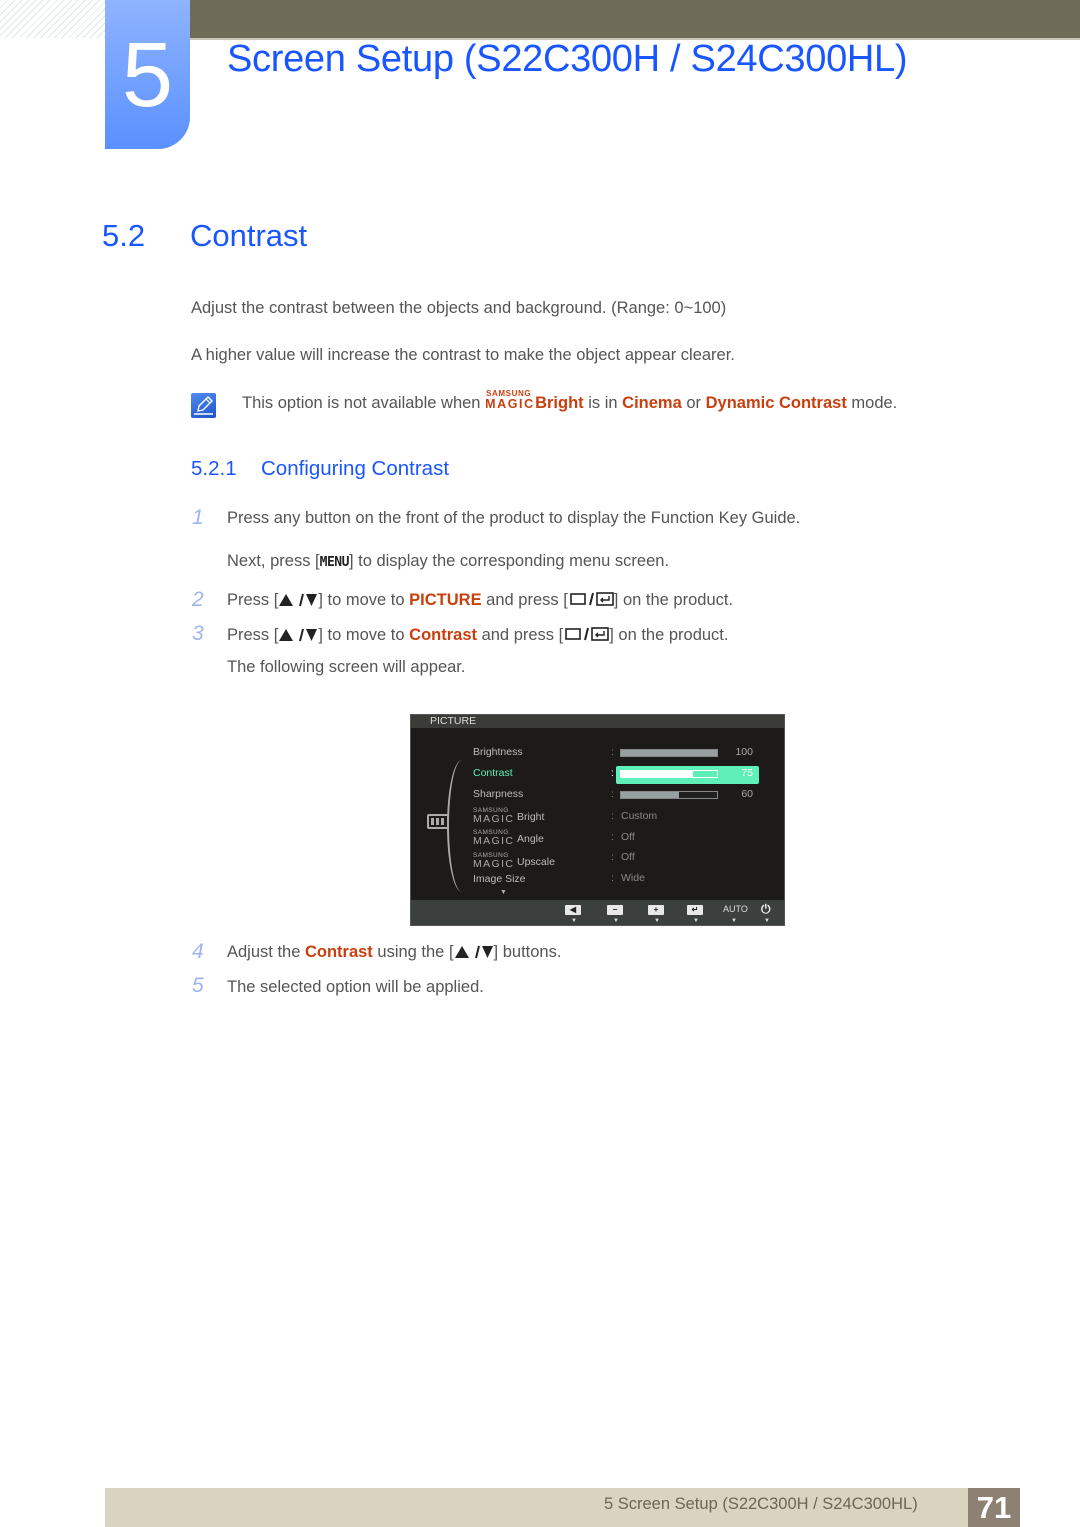 Image resolution: width=1080 pixels, height=1527 pixels. I want to click on note-cinema: Cinema, so click(652, 403).